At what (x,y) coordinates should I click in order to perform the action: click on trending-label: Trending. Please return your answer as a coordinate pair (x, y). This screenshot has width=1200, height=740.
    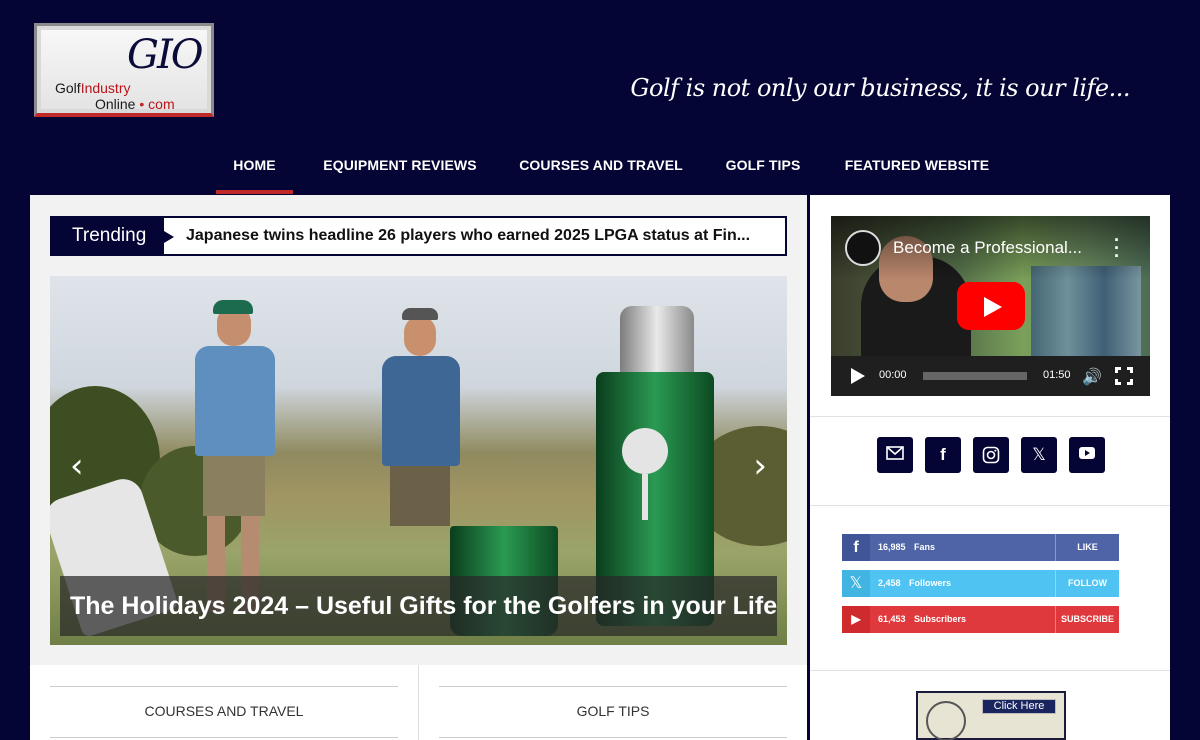
    Looking at the image, I should click on (113, 236).